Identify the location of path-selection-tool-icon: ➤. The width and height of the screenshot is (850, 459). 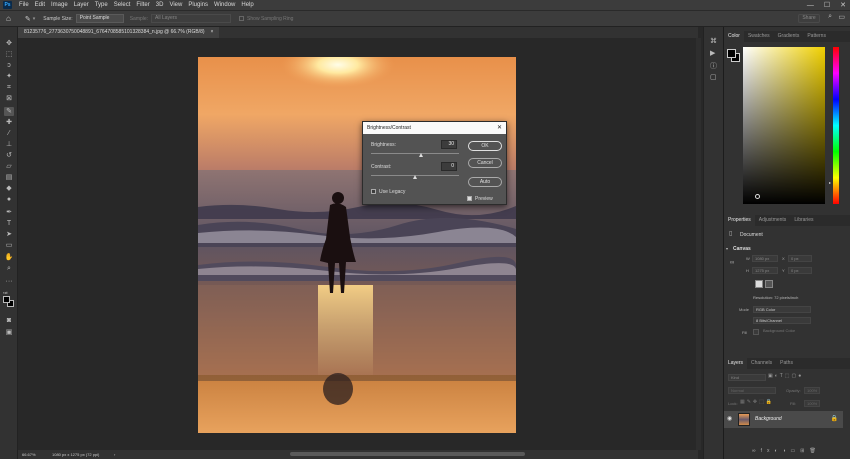
(9, 234).